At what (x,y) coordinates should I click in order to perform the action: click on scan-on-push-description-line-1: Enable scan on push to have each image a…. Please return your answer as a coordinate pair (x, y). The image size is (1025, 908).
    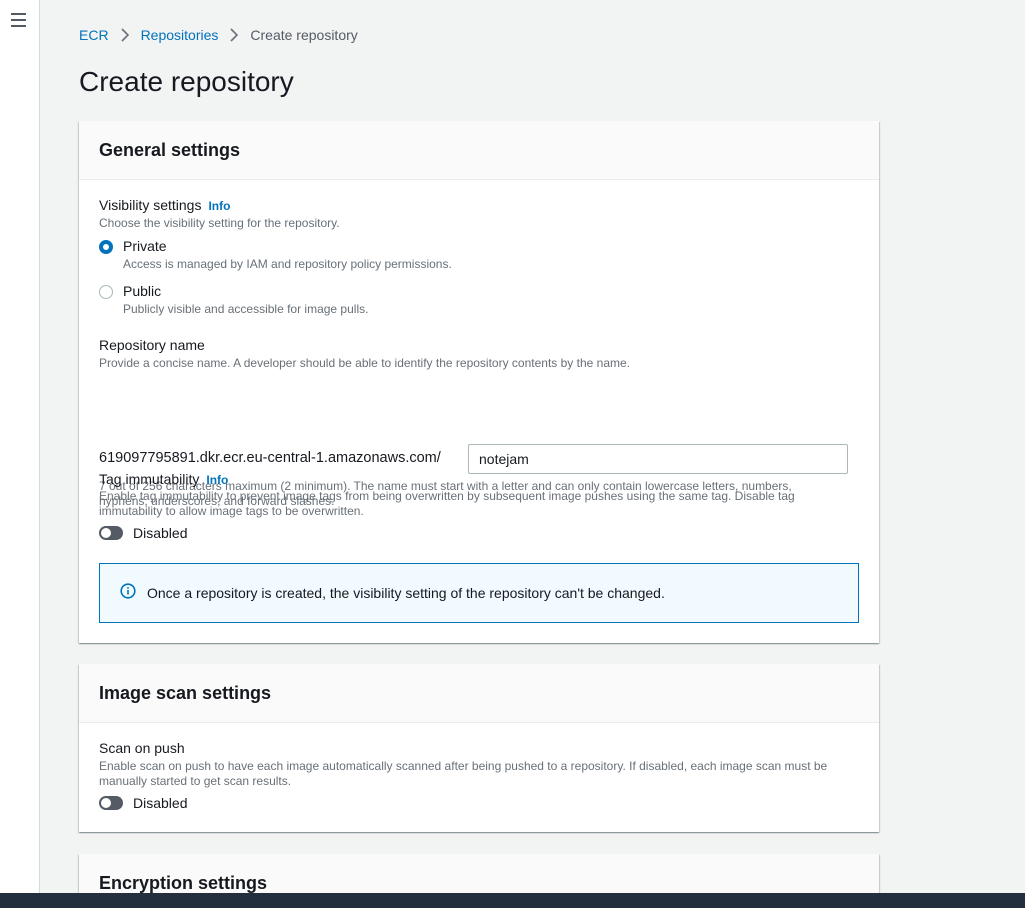
    Looking at the image, I should click on (463, 766).